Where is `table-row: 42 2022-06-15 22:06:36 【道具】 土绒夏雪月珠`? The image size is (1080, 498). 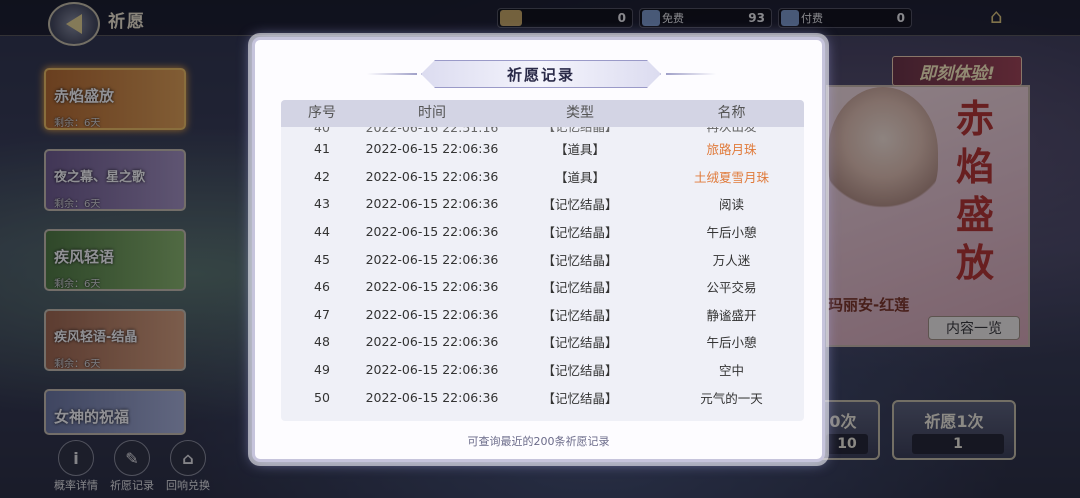 table-row: 42 2022-06-15 22:06:36 【道具】 土绒夏雪月珠 is located at coordinates (542, 177).